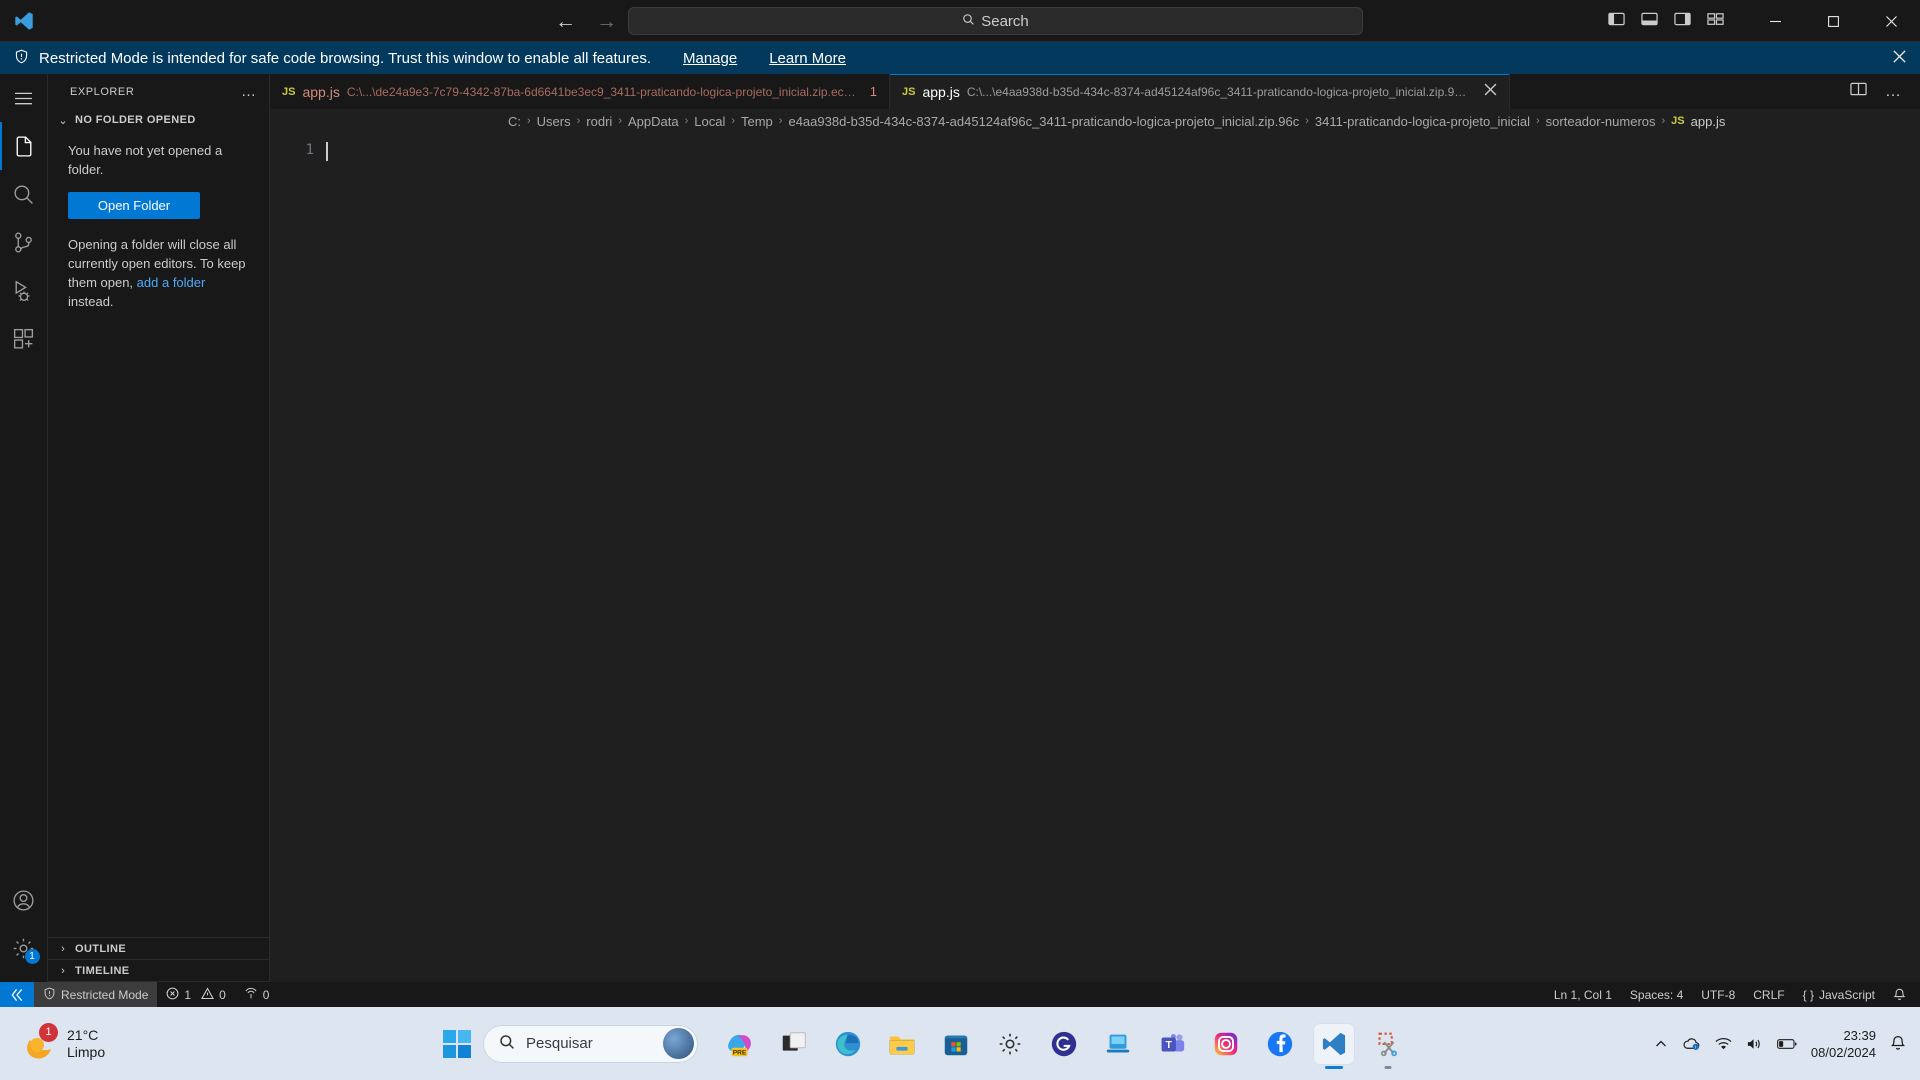 Image resolution: width=1920 pixels, height=1080 pixels. What do you see at coordinates (1649, 21) in the screenshot?
I see `toggle-panel-icon` at bounding box center [1649, 21].